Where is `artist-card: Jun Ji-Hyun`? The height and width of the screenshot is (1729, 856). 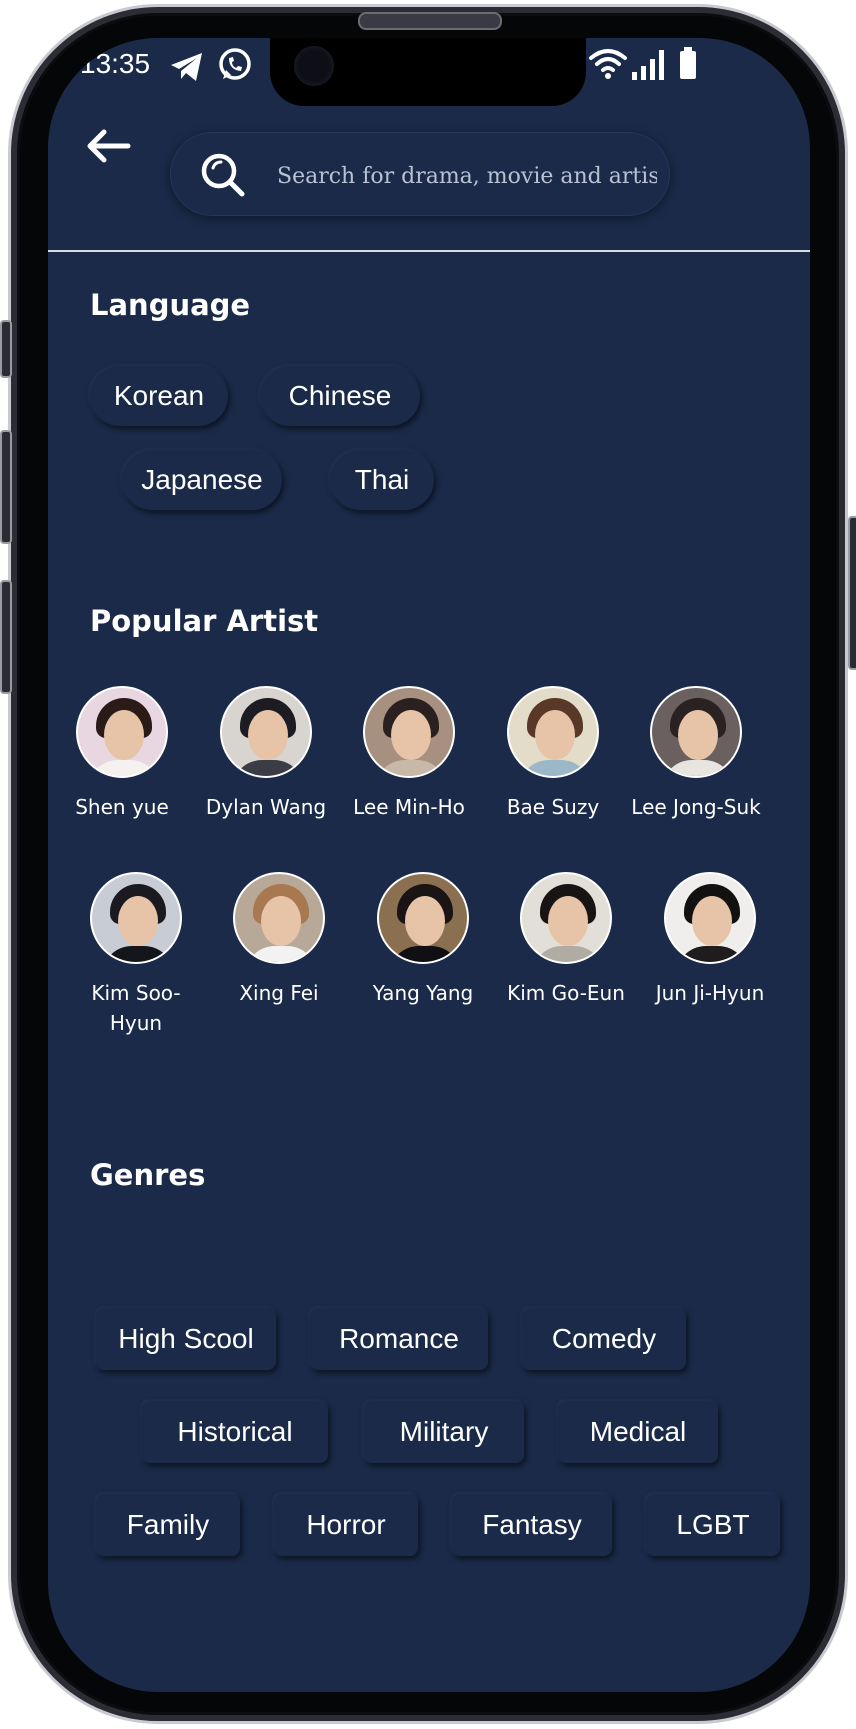 artist-card: Jun Ji-Hyun is located at coordinates (710, 940).